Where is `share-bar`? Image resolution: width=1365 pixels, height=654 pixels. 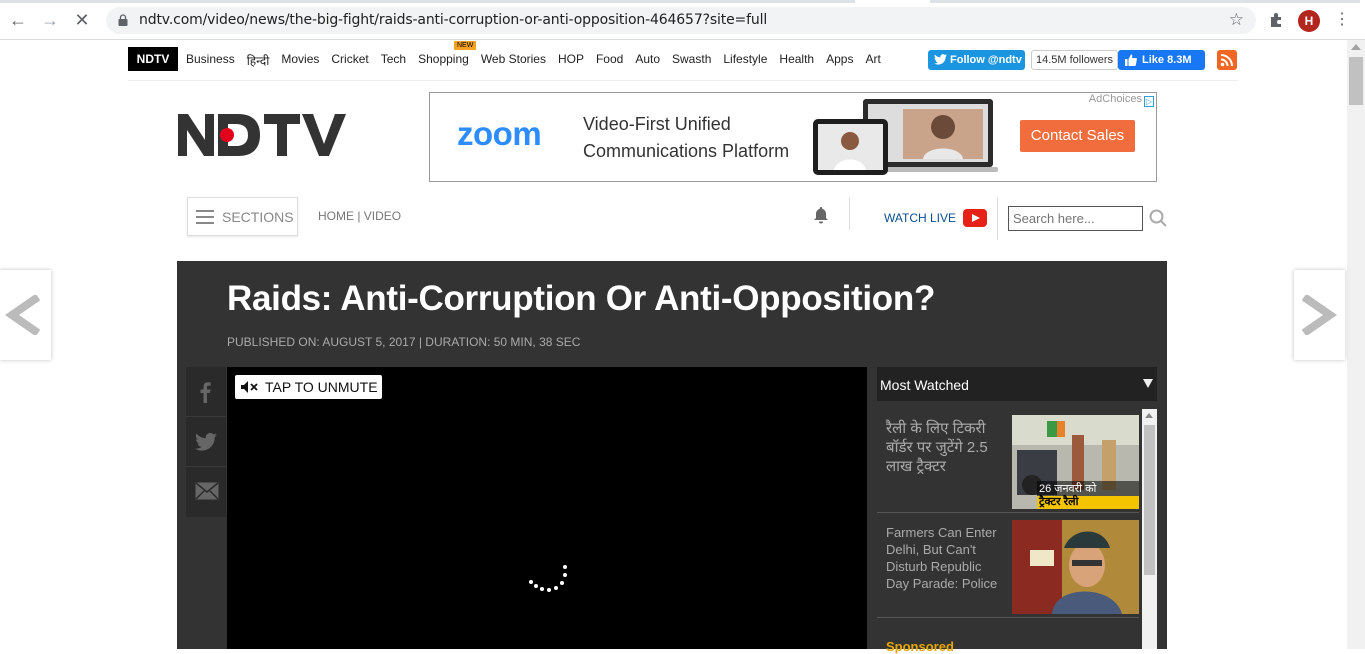 share-bar is located at coordinates (206, 442).